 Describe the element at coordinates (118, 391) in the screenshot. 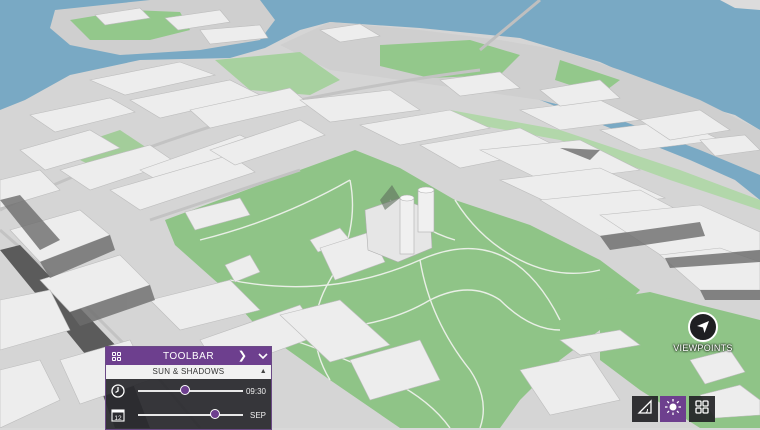

I see `clock-icon` at that location.